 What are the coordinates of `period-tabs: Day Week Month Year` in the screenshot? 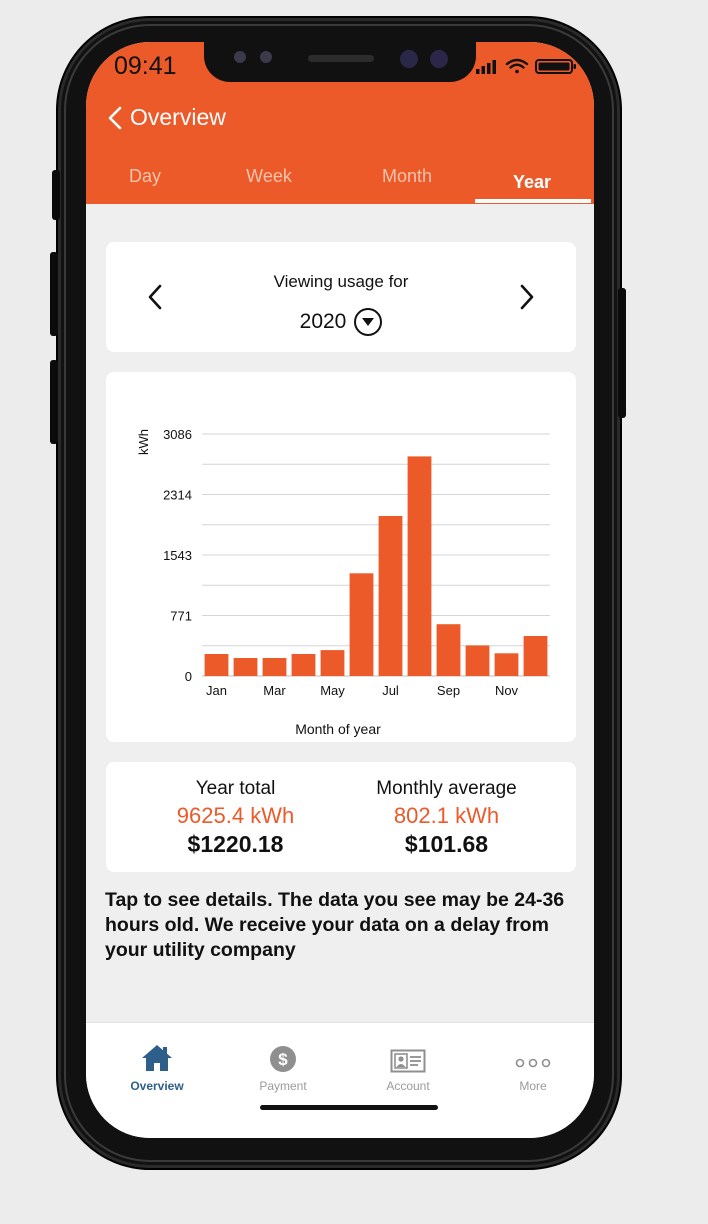 It's located at (340, 179).